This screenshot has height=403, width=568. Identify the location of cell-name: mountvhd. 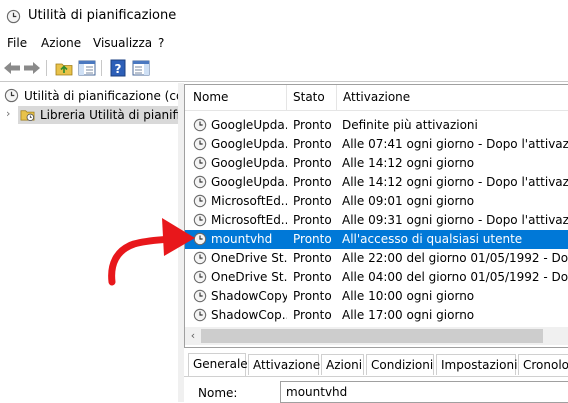
(242, 239).